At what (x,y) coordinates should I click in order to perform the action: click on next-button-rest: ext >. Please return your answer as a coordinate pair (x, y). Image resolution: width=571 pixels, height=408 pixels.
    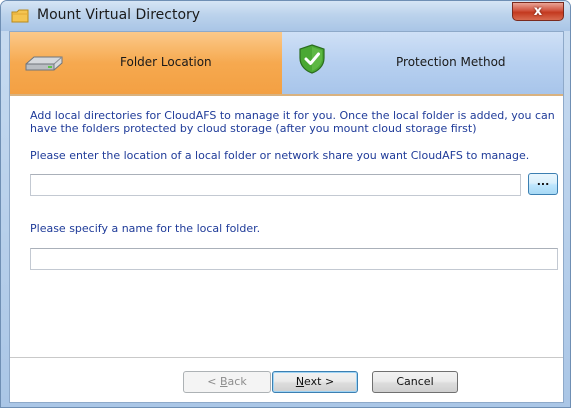
    Looking at the image, I should click on (319, 381).